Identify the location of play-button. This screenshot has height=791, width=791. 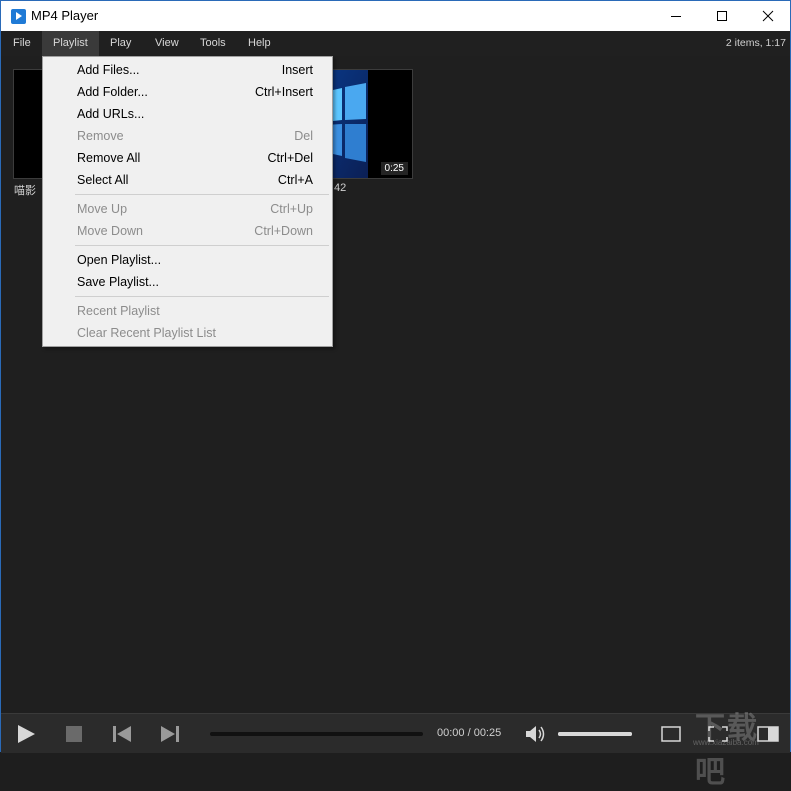
(26, 734).